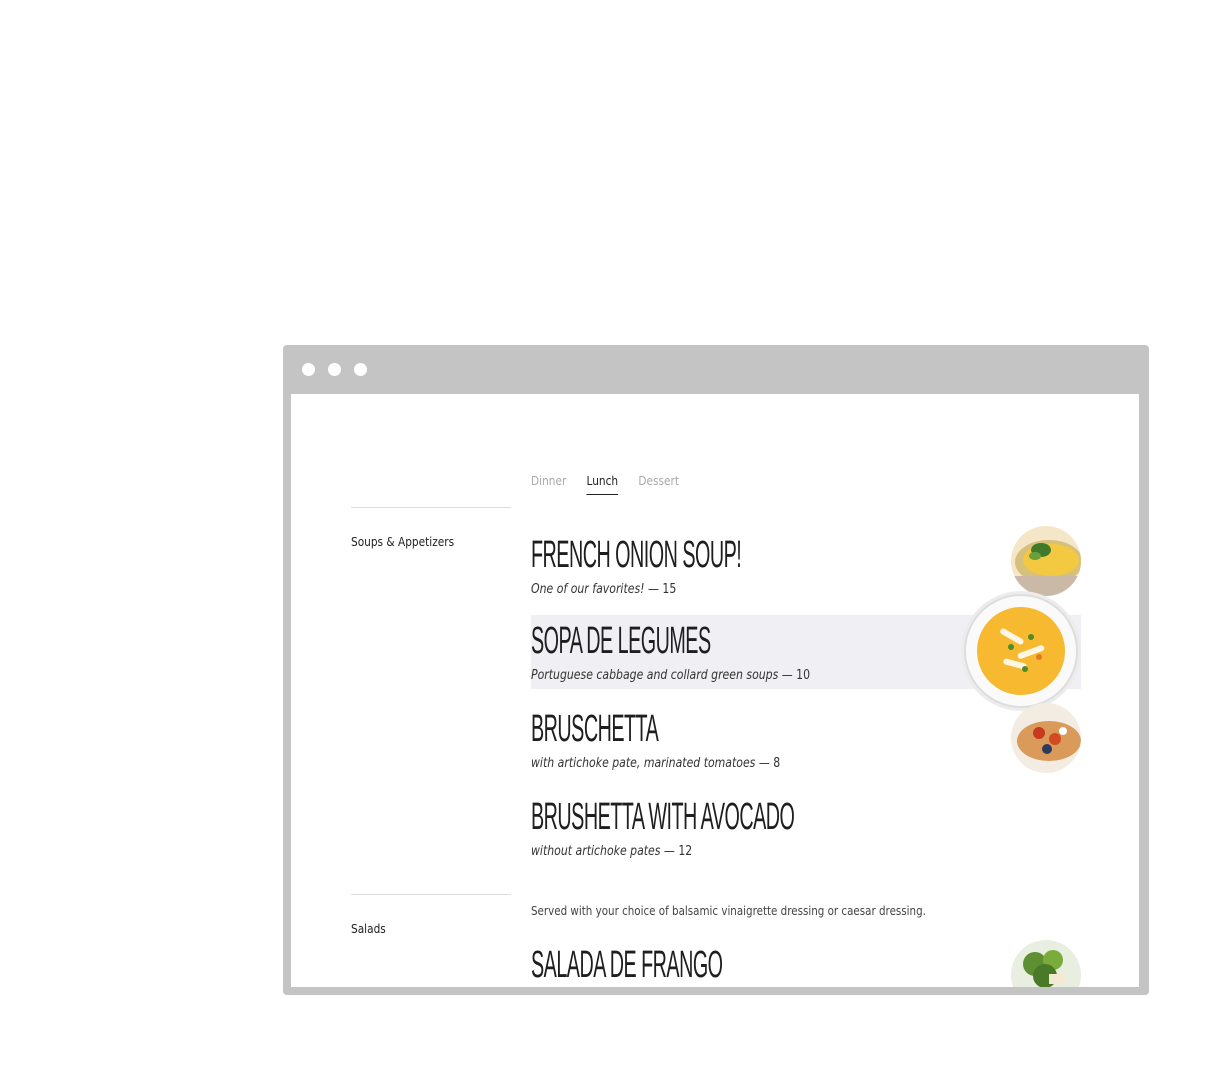 The width and height of the screenshot is (1218, 1066). I want to click on menu-item: Salada de Frango, so click(806, 963).